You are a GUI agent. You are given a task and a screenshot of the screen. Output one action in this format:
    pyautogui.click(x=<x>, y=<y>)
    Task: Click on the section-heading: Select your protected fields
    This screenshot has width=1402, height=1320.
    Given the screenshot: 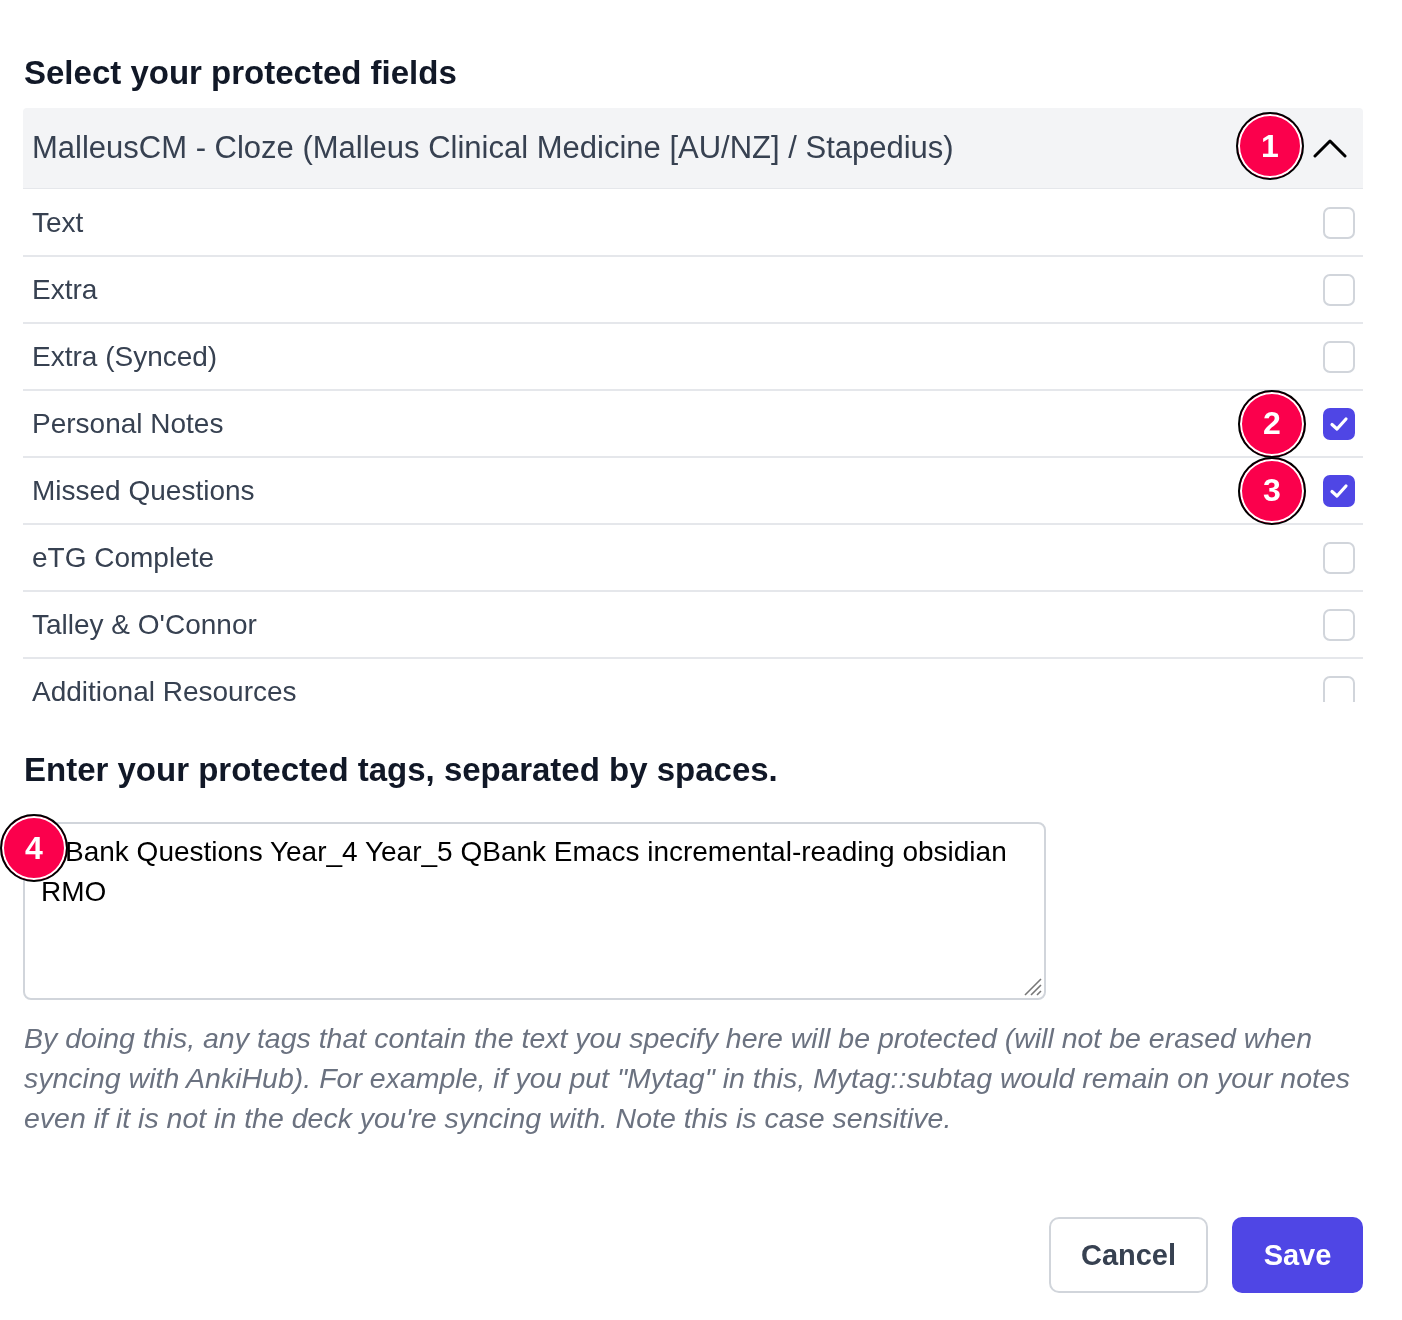 What is the action you would take?
    pyautogui.click(x=240, y=73)
    